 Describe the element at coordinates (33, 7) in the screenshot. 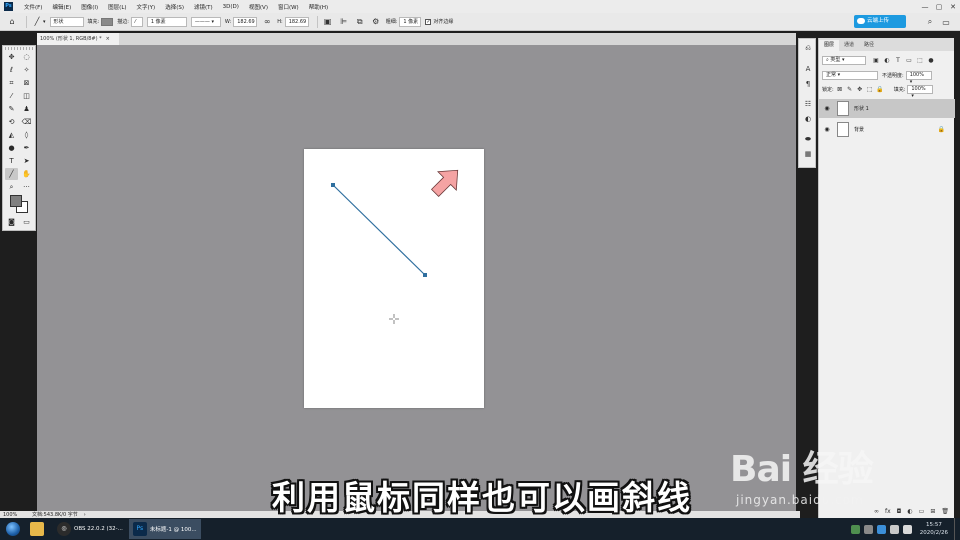

I see `menu-file: 文件(F)` at that location.